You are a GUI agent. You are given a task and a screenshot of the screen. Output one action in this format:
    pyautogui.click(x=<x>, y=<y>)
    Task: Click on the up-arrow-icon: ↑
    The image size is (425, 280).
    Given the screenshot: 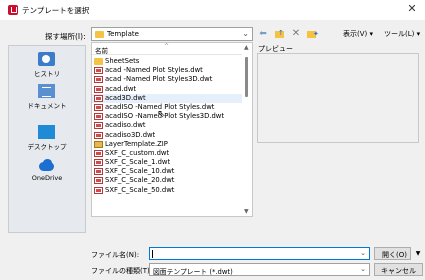 What is the action you would take?
    pyautogui.click(x=281, y=33)
    